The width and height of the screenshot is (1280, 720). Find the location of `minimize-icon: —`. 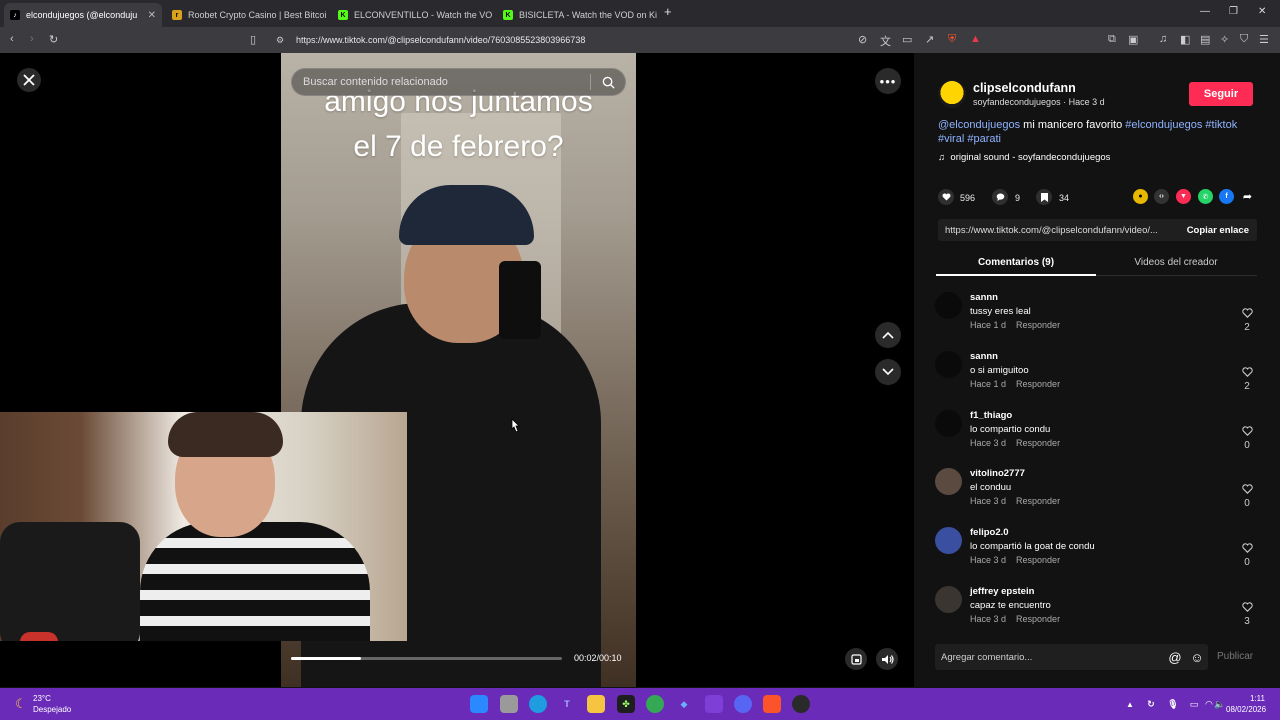

minimize-icon: — is located at coordinates (1205, 11).